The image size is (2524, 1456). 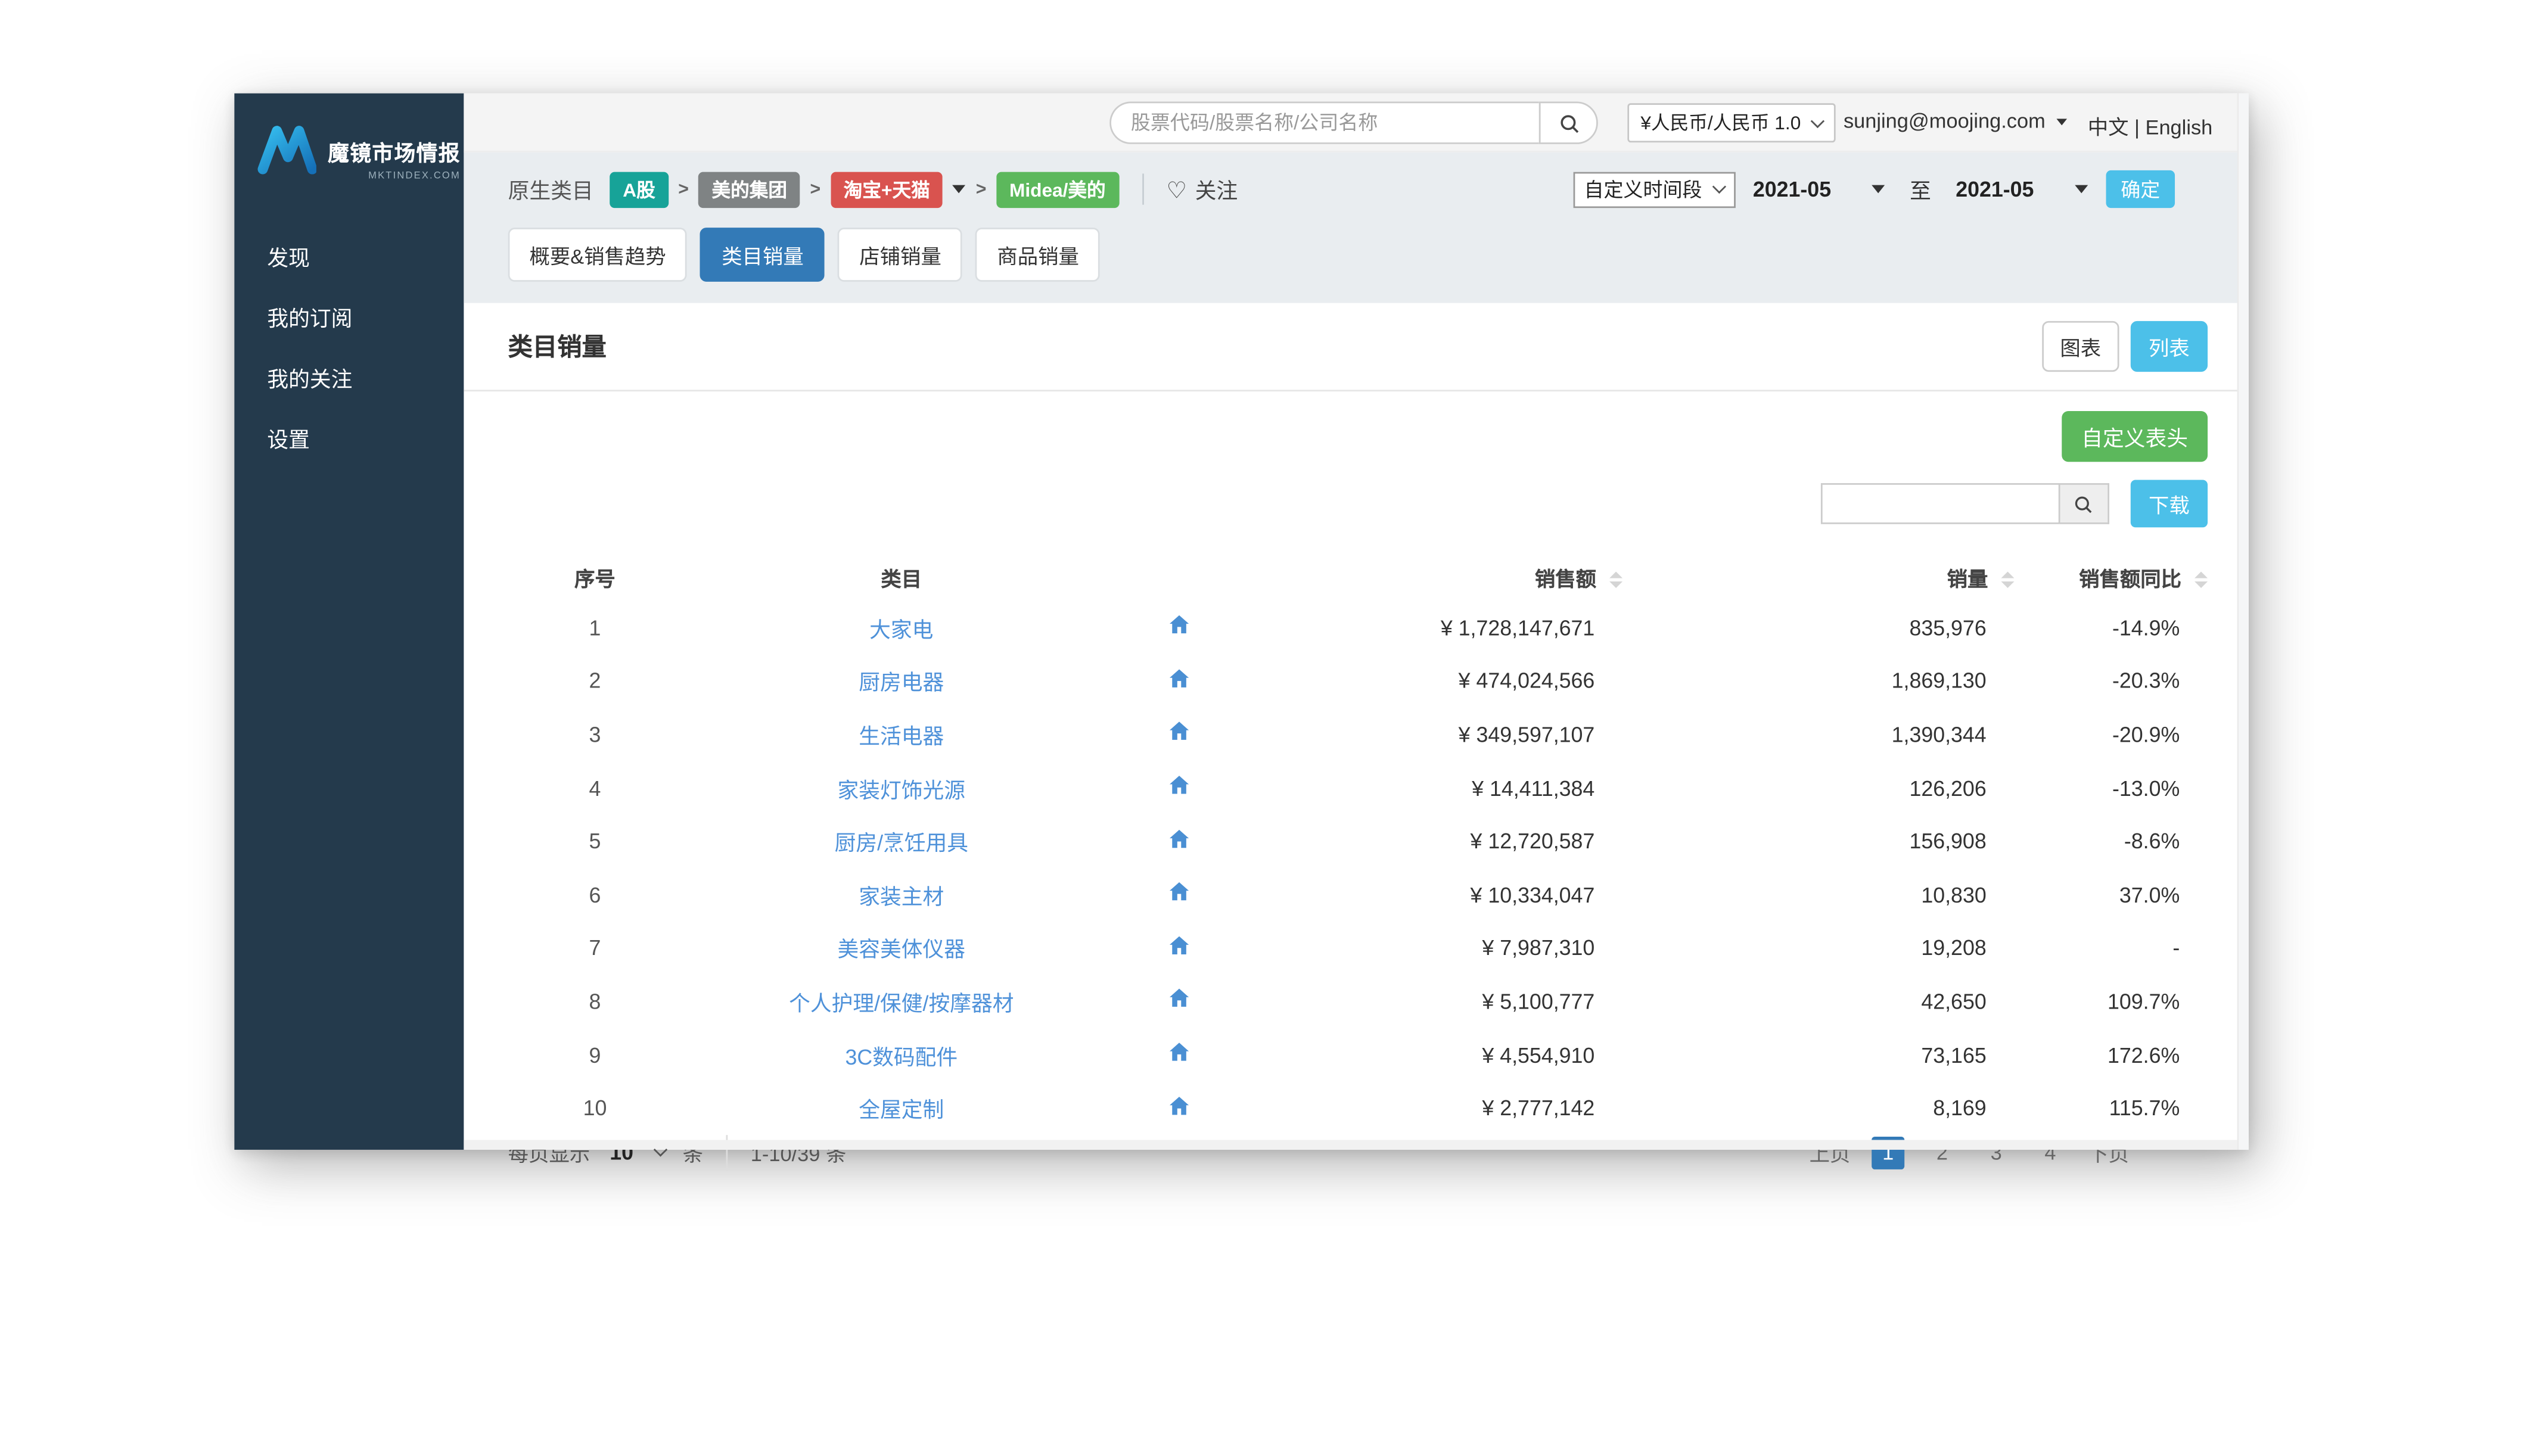 I want to click on sidebar-item-我的关注: 我的关注, so click(x=349, y=377).